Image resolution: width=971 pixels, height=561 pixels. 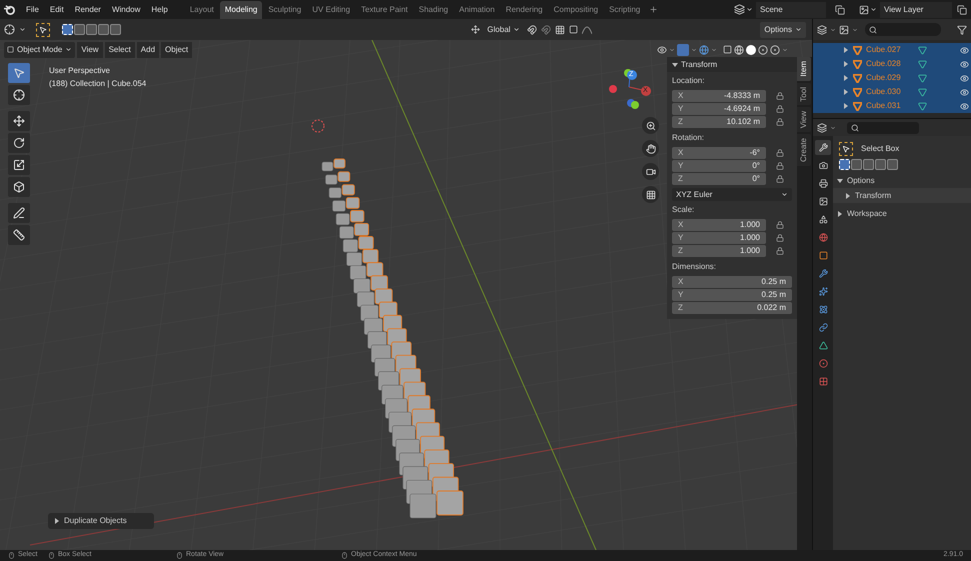 What do you see at coordinates (719, 96) in the screenshot?
I see `number-field: X -4.8333 m` at bounding box center [719, 96].